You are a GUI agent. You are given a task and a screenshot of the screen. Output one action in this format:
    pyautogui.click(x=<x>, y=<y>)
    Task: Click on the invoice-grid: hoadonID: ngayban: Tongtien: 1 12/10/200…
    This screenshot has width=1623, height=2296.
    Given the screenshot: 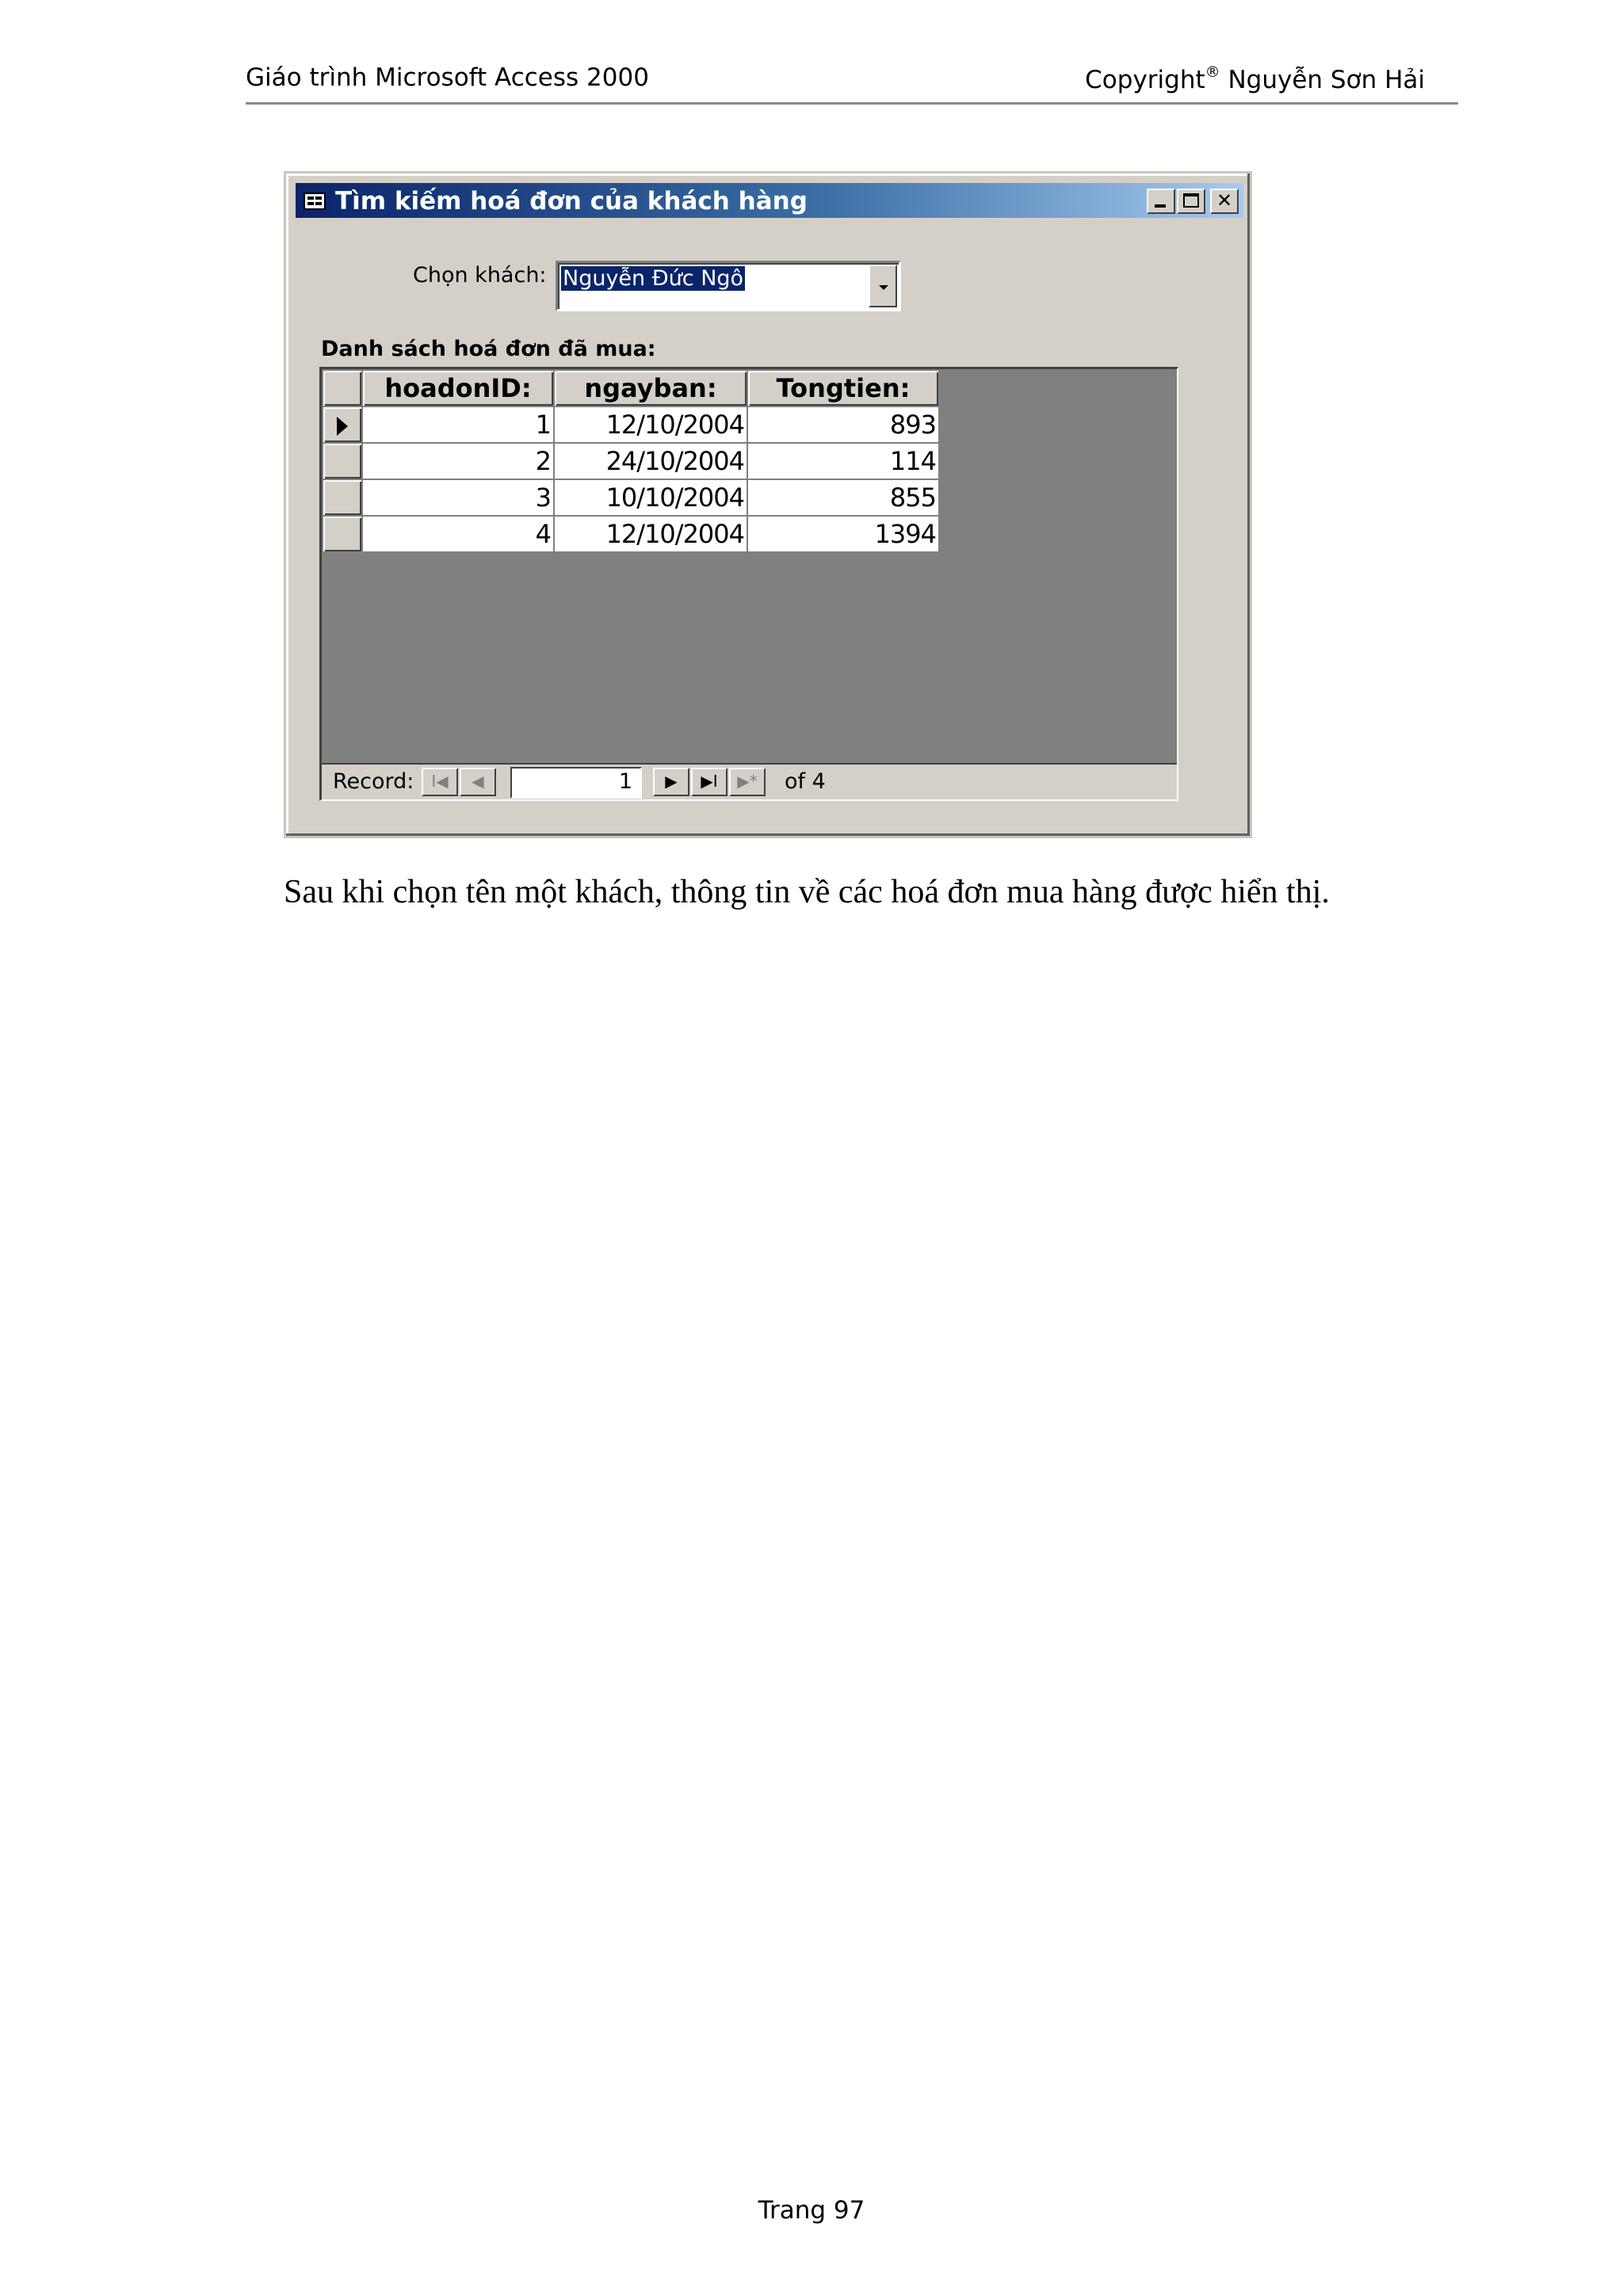 What is the action you would take?
    pyautogui.click(x=631, y=461)
    